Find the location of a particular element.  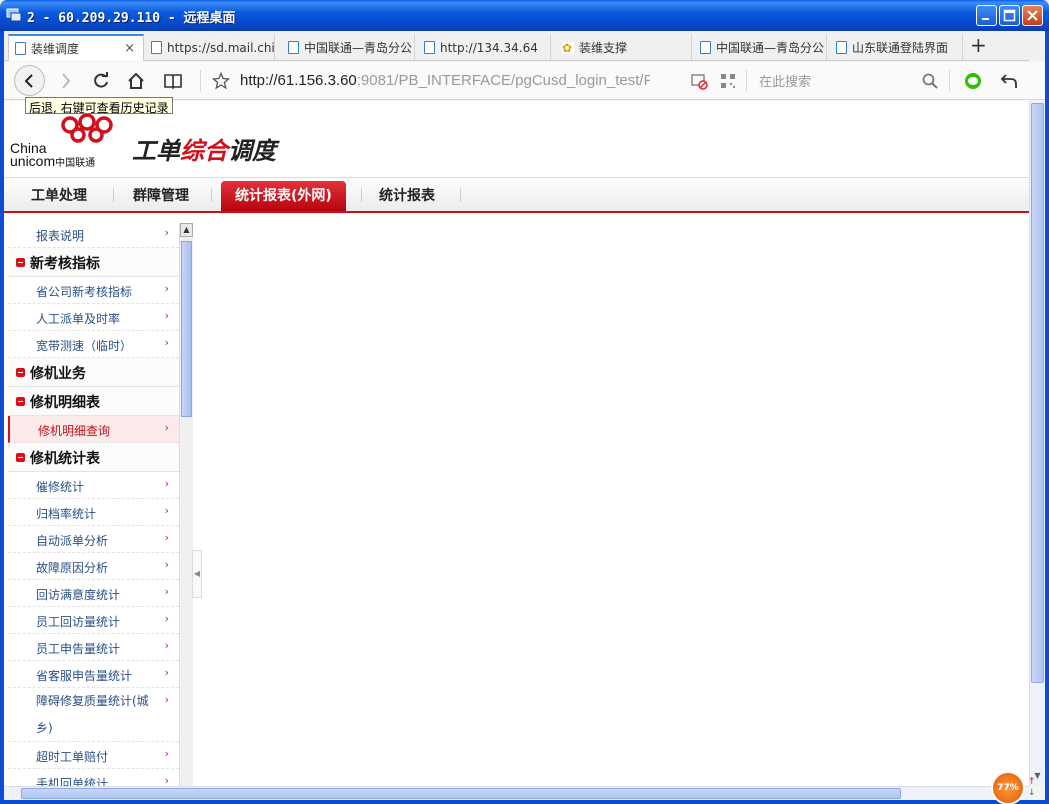

tab-shandong-login: 山东联通登陆界面 is located at coordinates (896, 47).